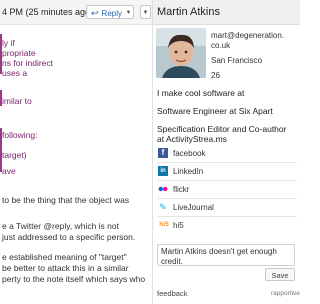  What do you see at coordinates (8, 43) in the screenshot?
I see `message-line: ly if` at bounding box center [8, 43].